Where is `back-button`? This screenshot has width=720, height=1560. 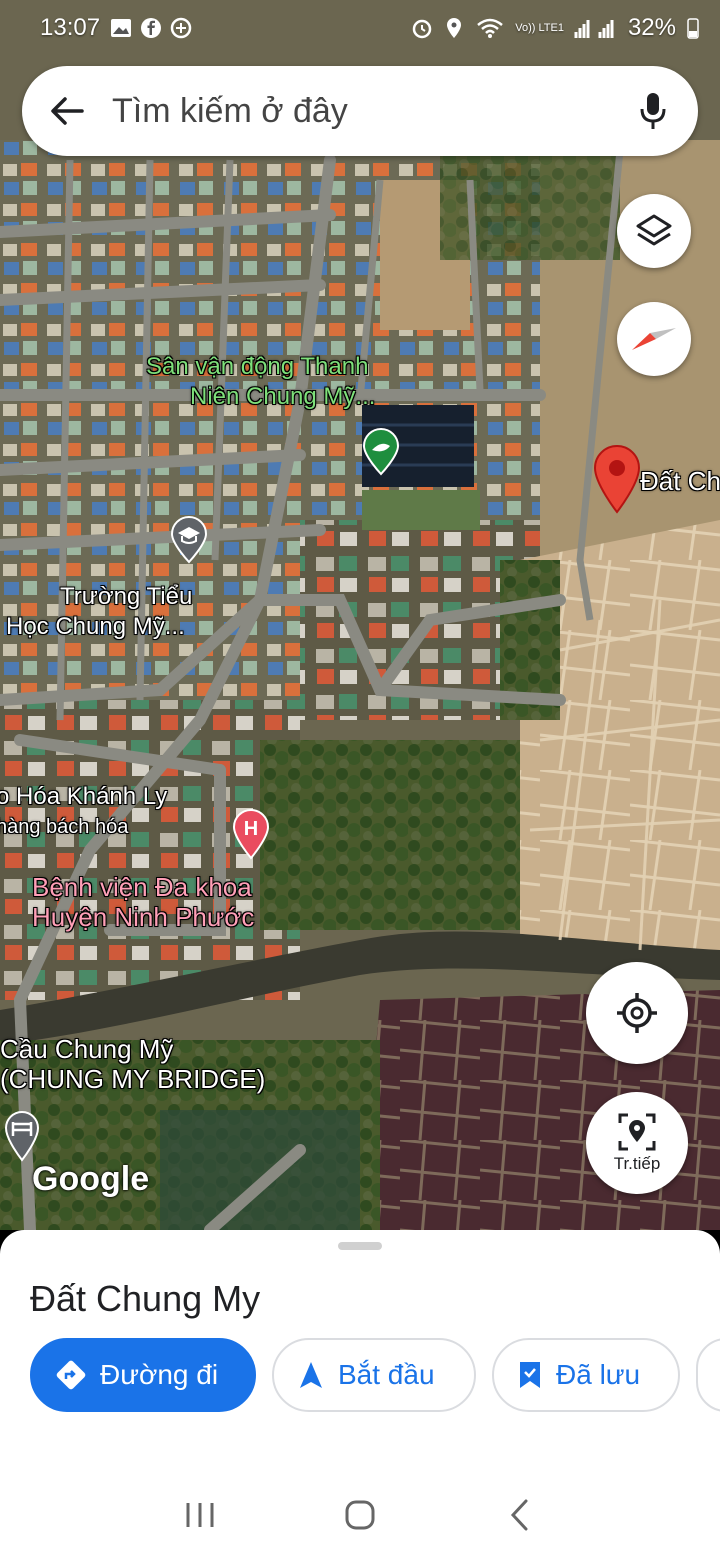 back-button is located at coordinates (67, 111).